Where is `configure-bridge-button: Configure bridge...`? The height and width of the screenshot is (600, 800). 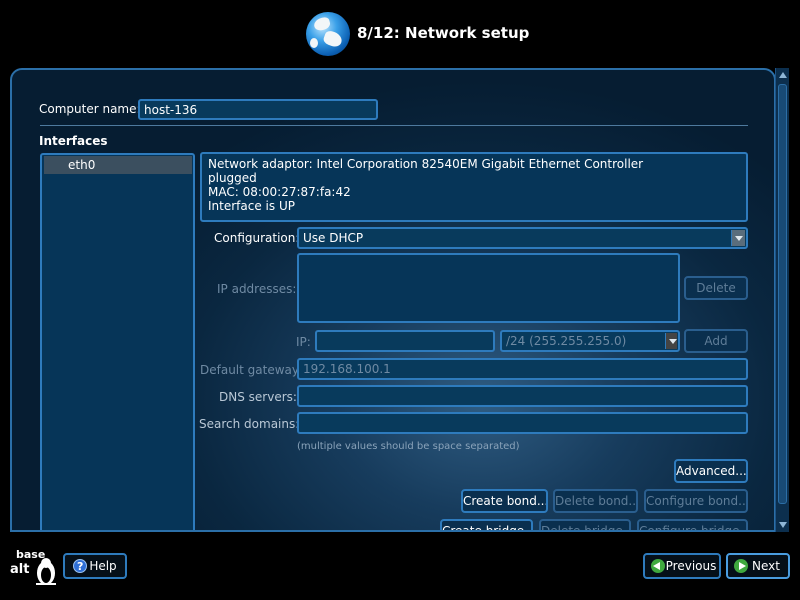 configure-bridge-button: Configure bridge... is located at coordinates (692, 524).